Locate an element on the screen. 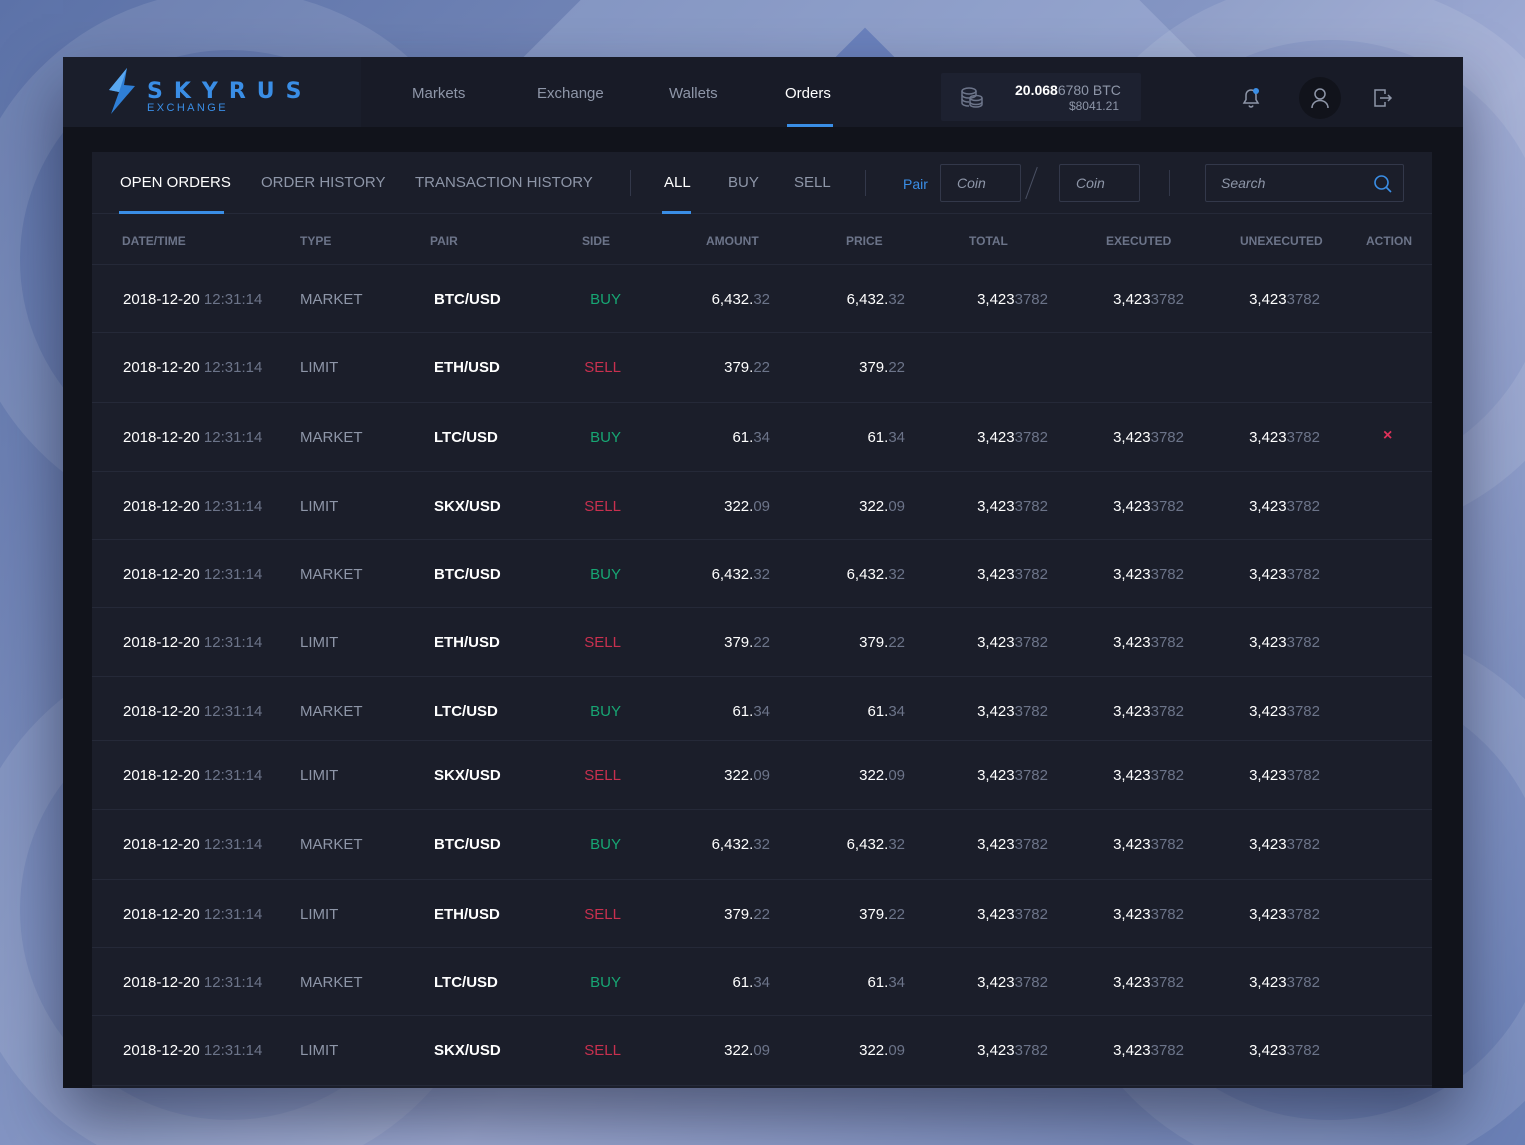 Image resolution: width=1525 pixels, height=1145 pixels. col-total: TOTAL is located at coordinates (988, 241).